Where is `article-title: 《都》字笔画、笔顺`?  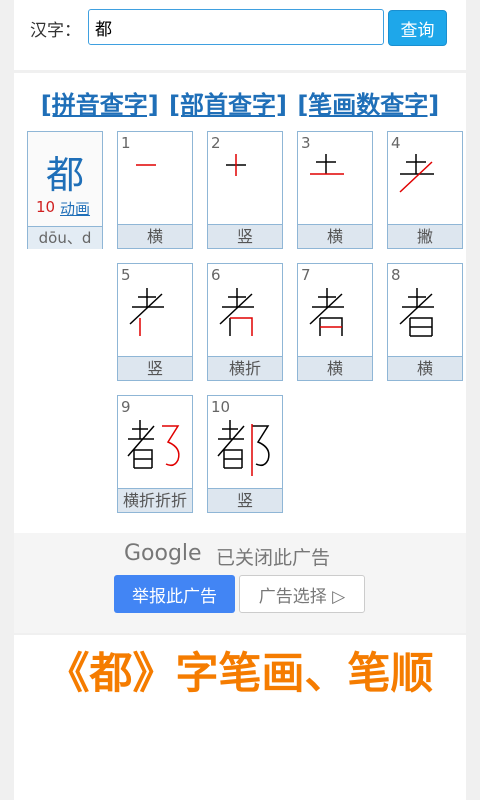 article-title: 《都》字笔画、笔顺 is located at coordinates (240, 674).